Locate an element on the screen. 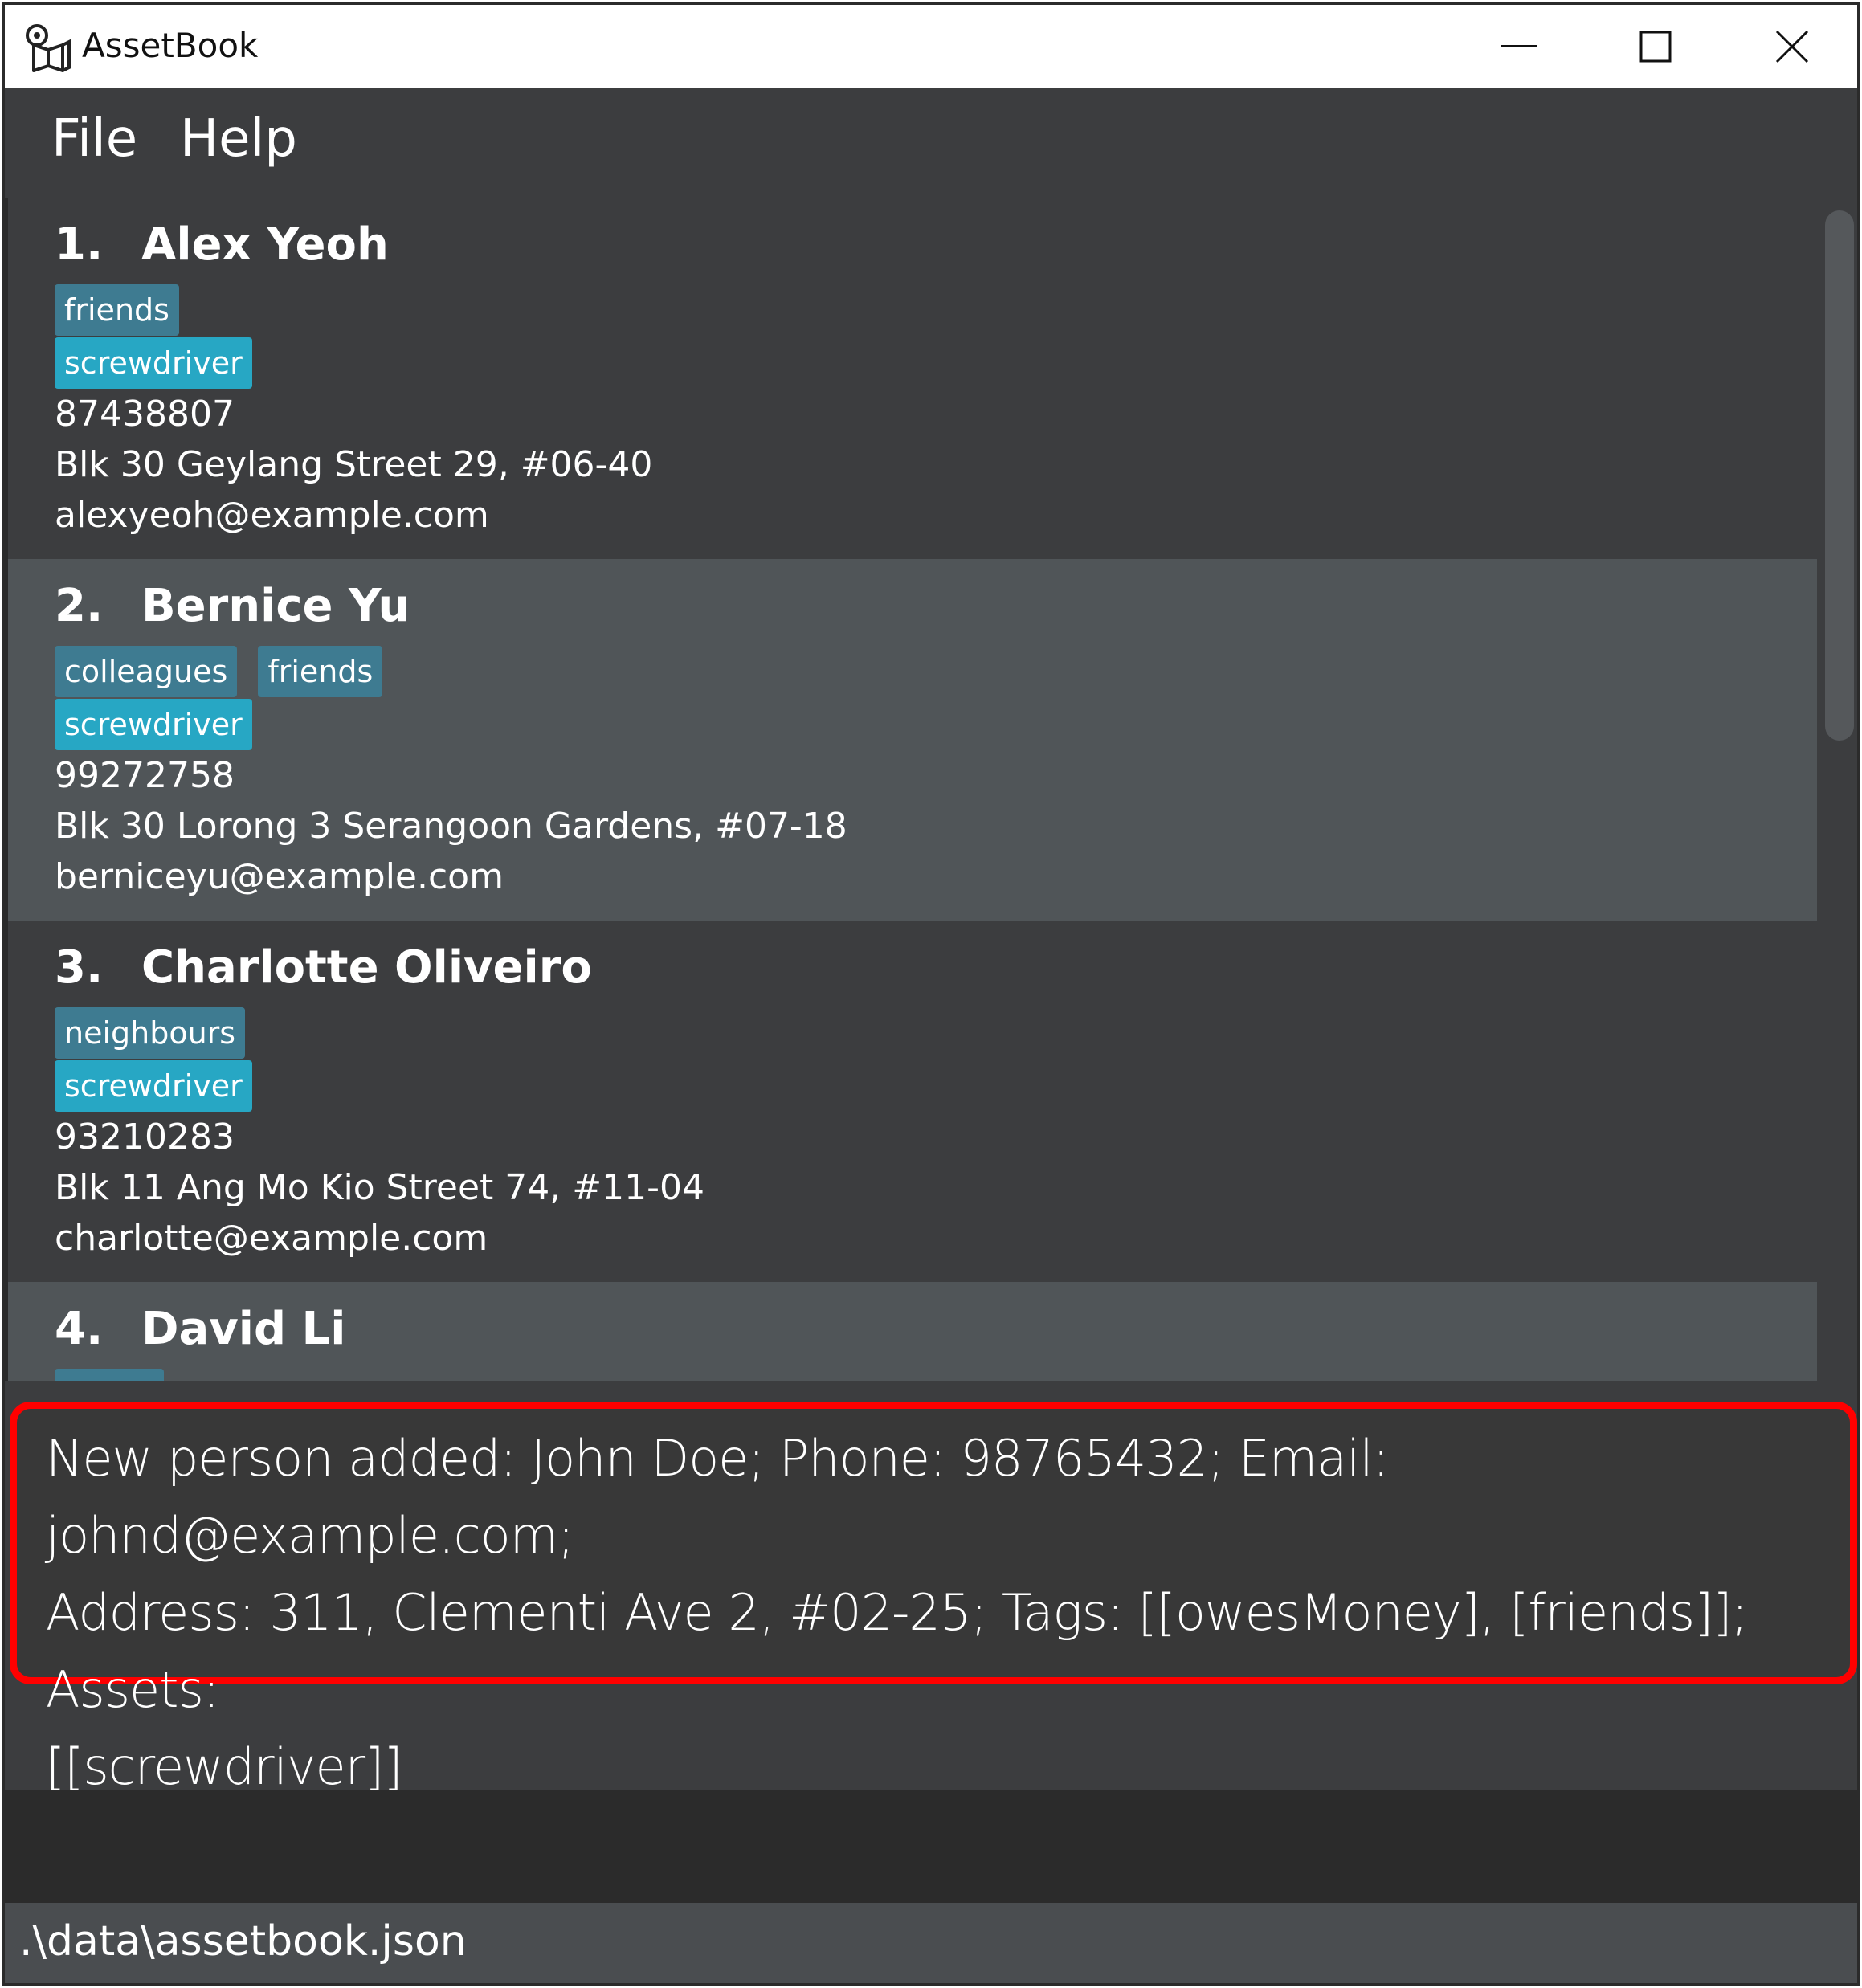 Image resolution: width=1862 pixels, height=1988 pixels. close-button is located at coordinates (1790, 46).